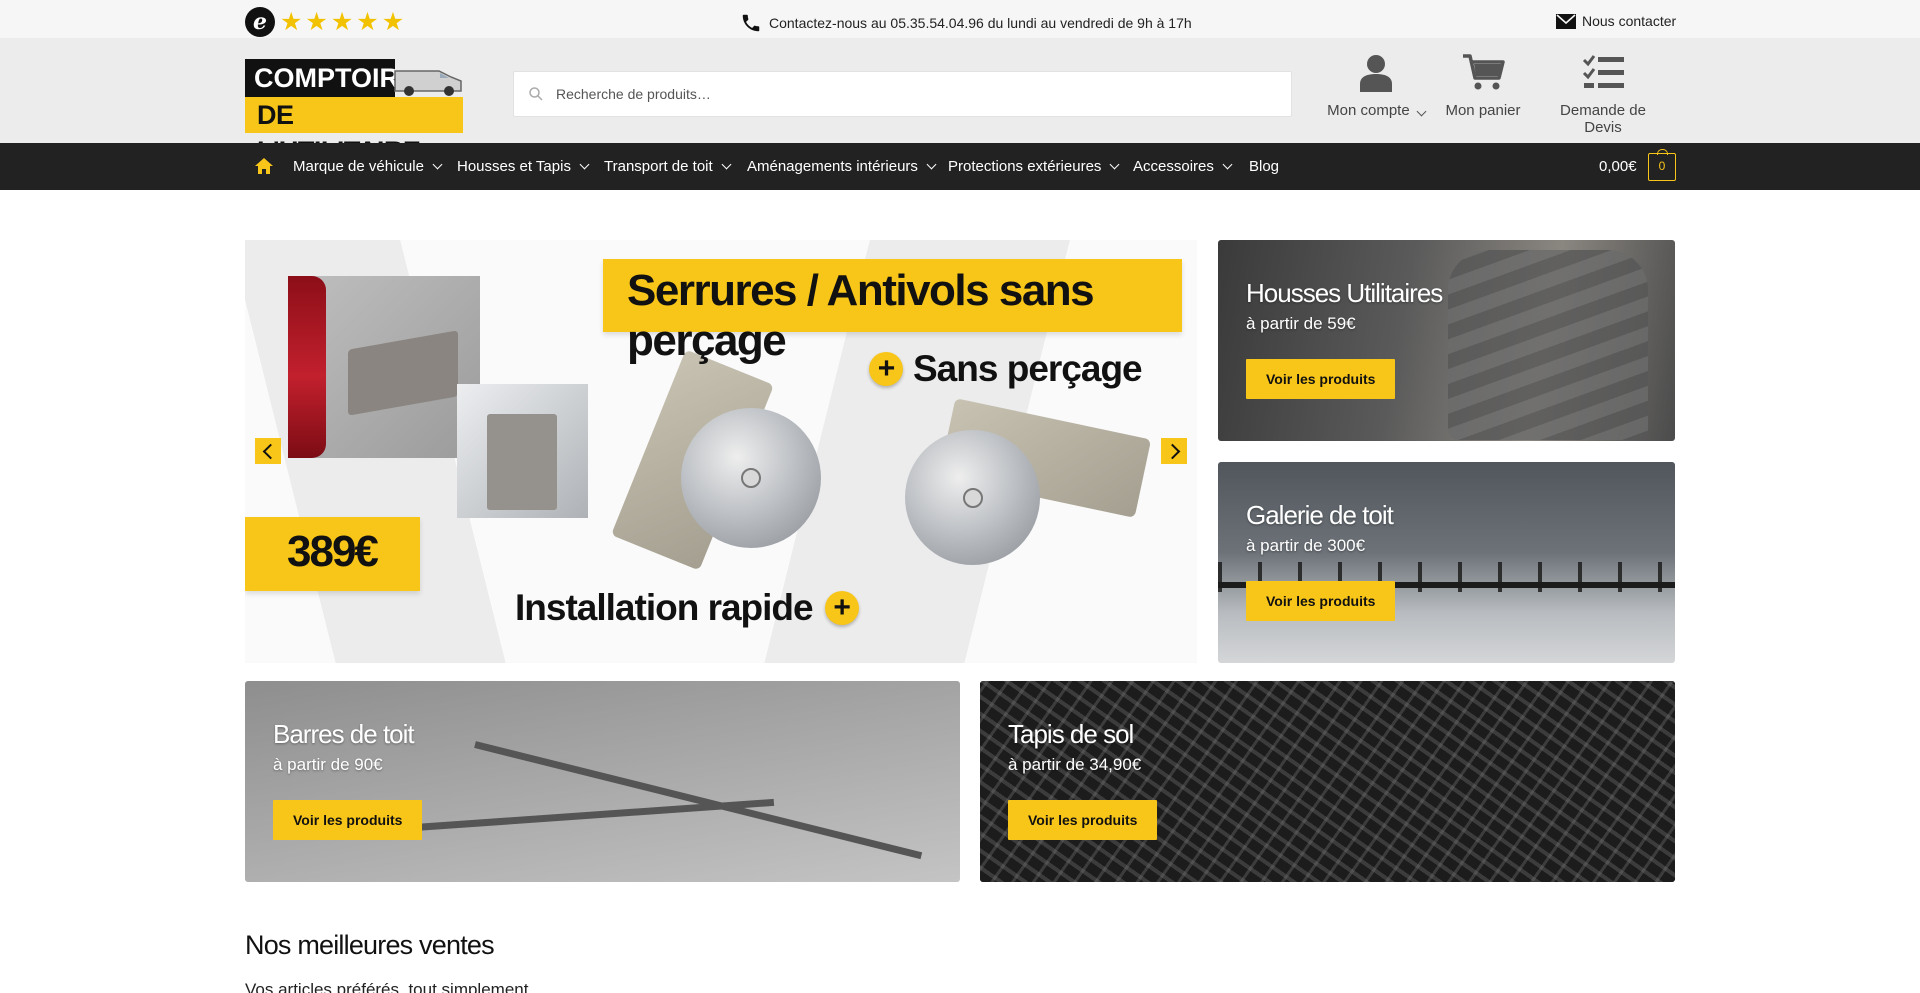 The width and height of the screenshot is (1920, 993). What do you see at coordinates (1071, 734) in the screenshot?
I see `card-title: Tapis de sol` at bounding box center [1071, 734].